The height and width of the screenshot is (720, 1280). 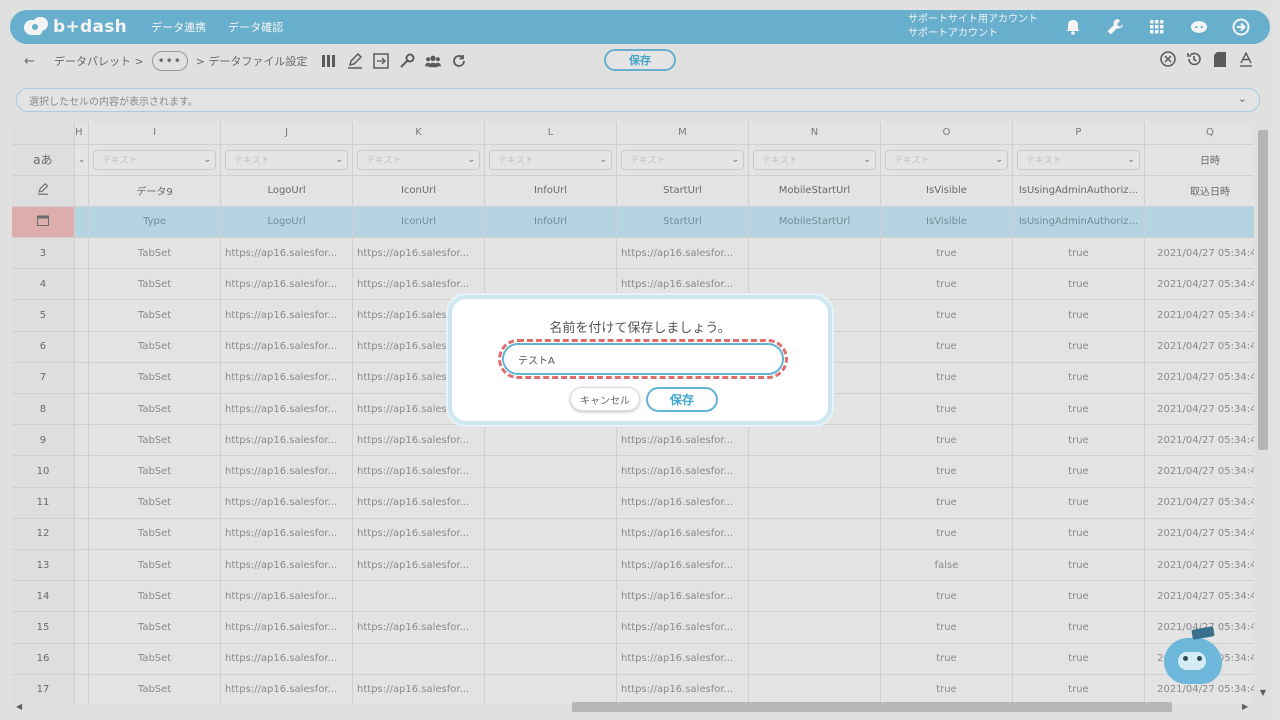 What do you see at coordinates (1193, 656) in the screenshot?
I see `mascot-icon` at bounding box center [1193, 656].